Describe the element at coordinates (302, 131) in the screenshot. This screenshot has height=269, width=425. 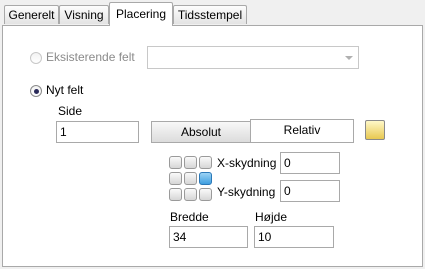
I see `relative-button: Relativ` at that location.